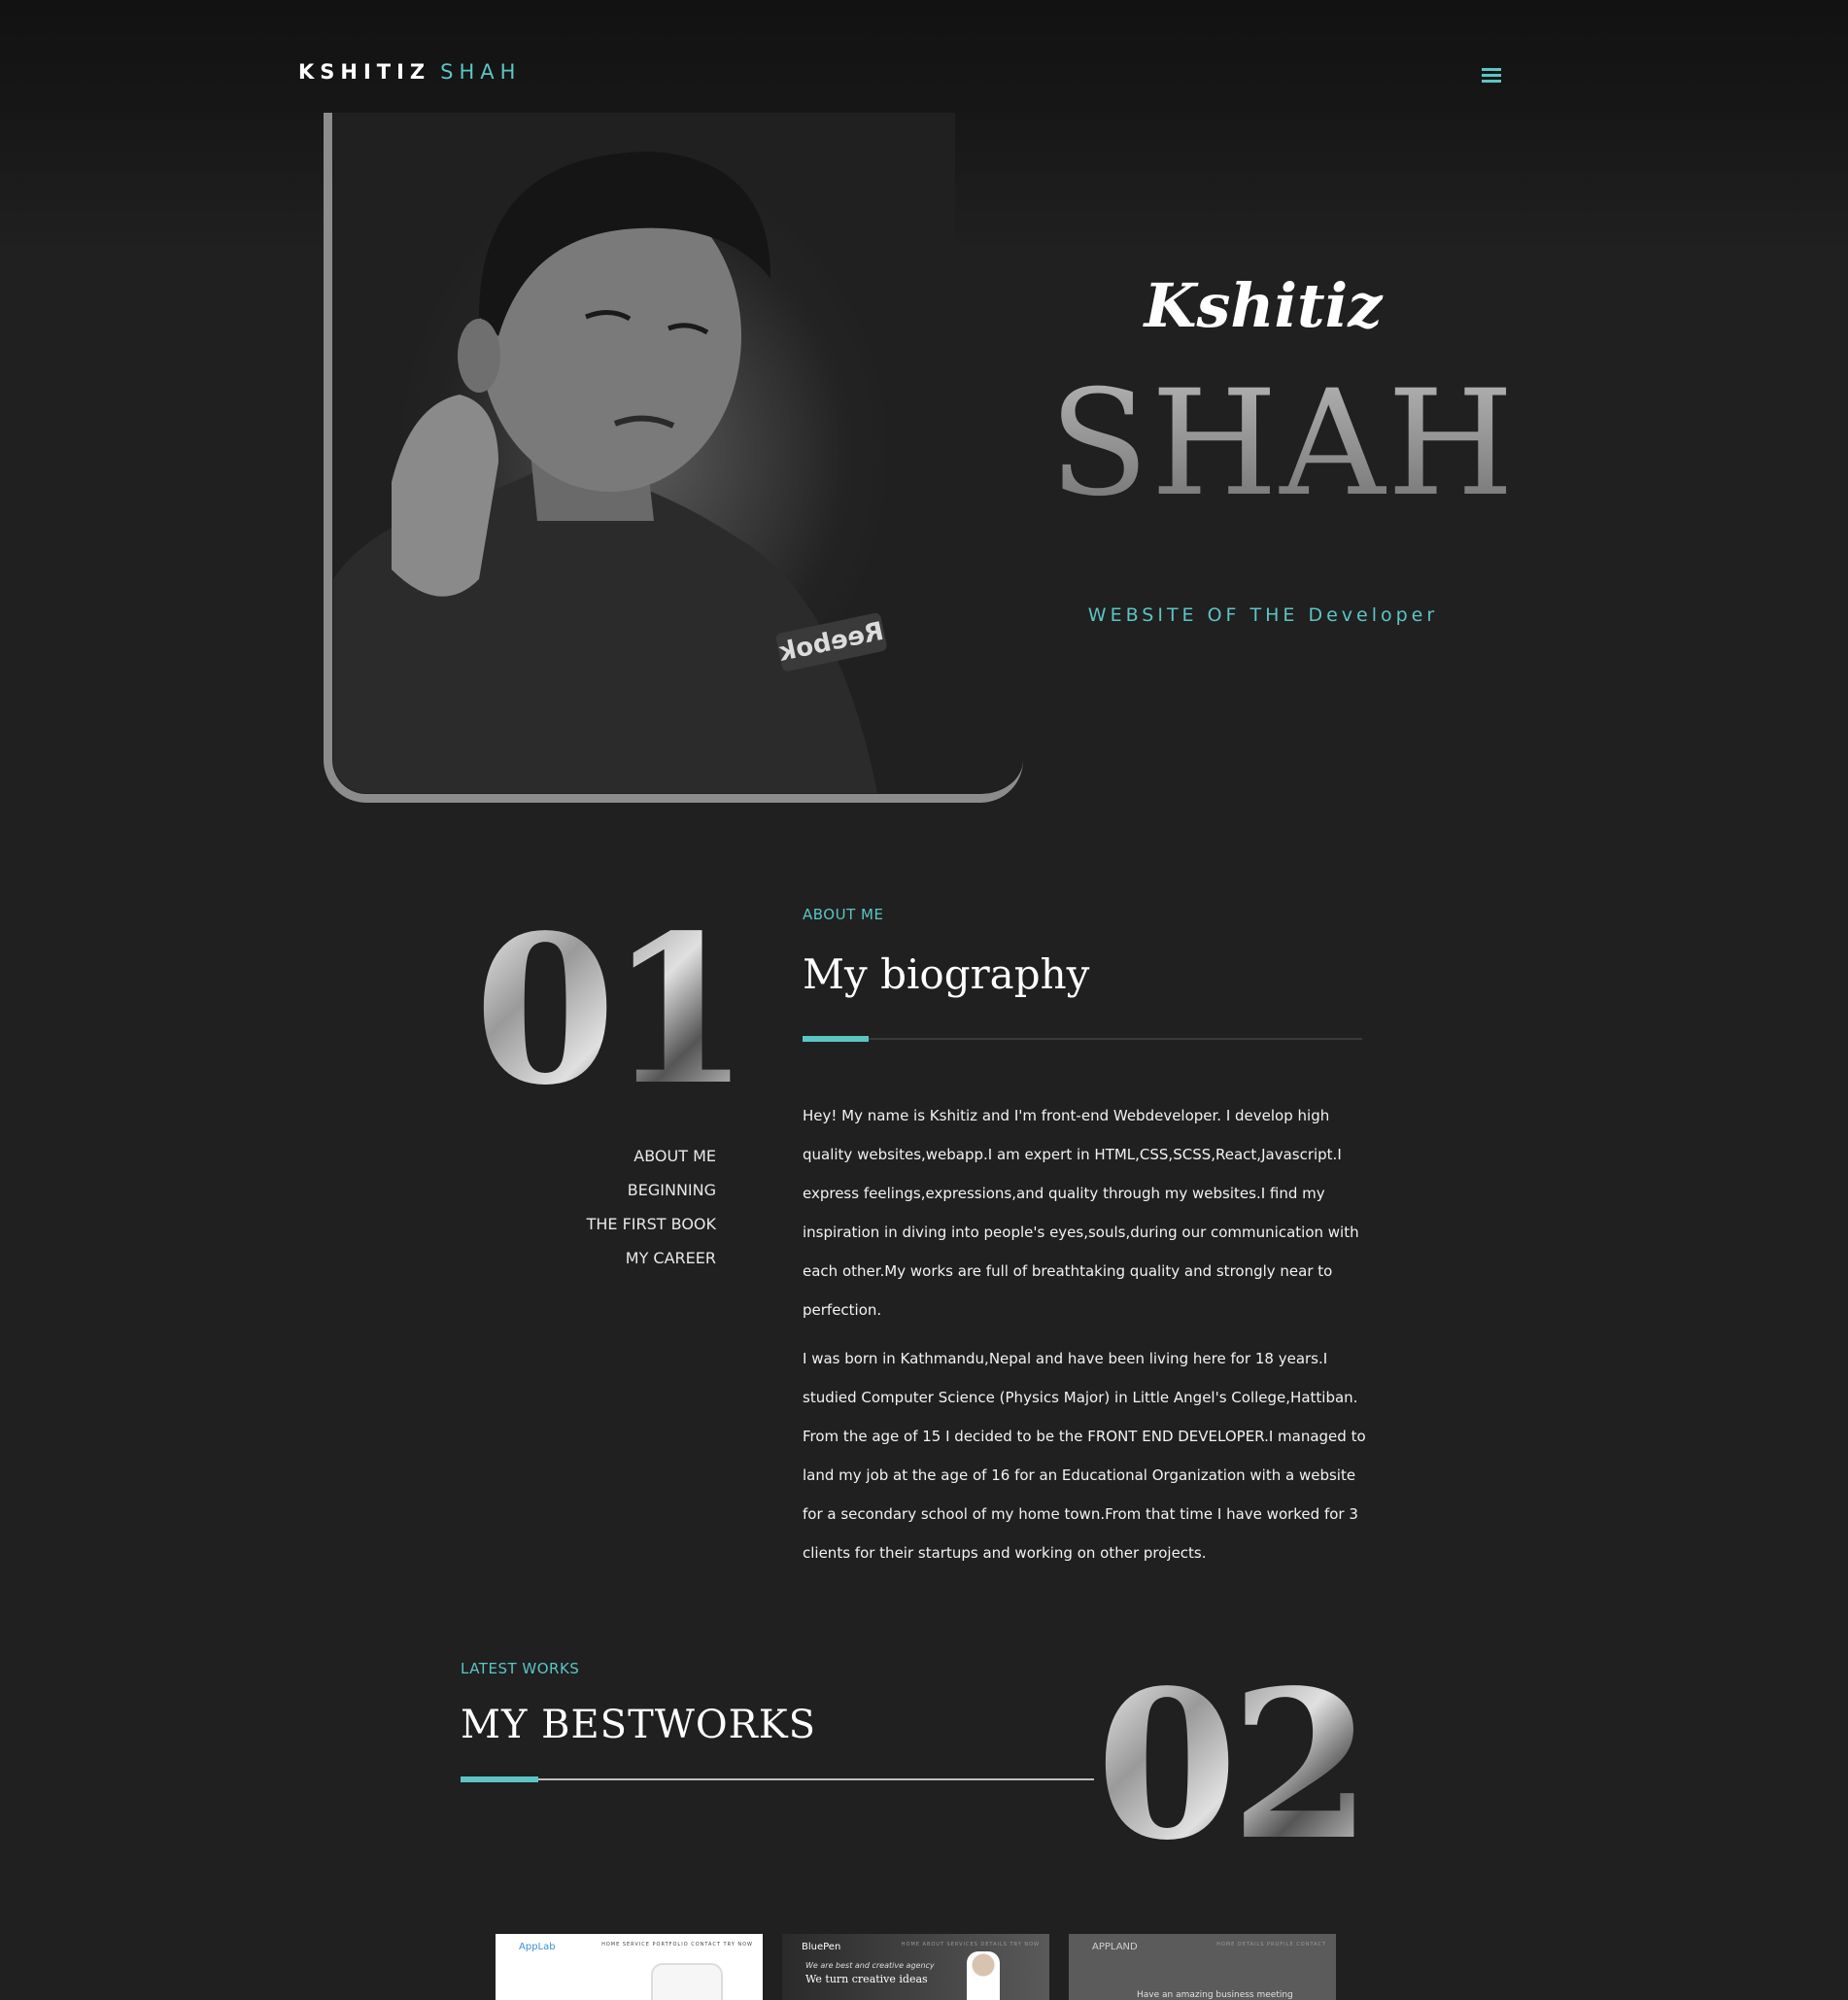 Image resolution: width=1848 pixels, height=2000 pixels. What do you see at coordinates (364, 72) in the screenshot?
I see `logo-first-name: KSHITIZ` at bounding box center [364, 72].